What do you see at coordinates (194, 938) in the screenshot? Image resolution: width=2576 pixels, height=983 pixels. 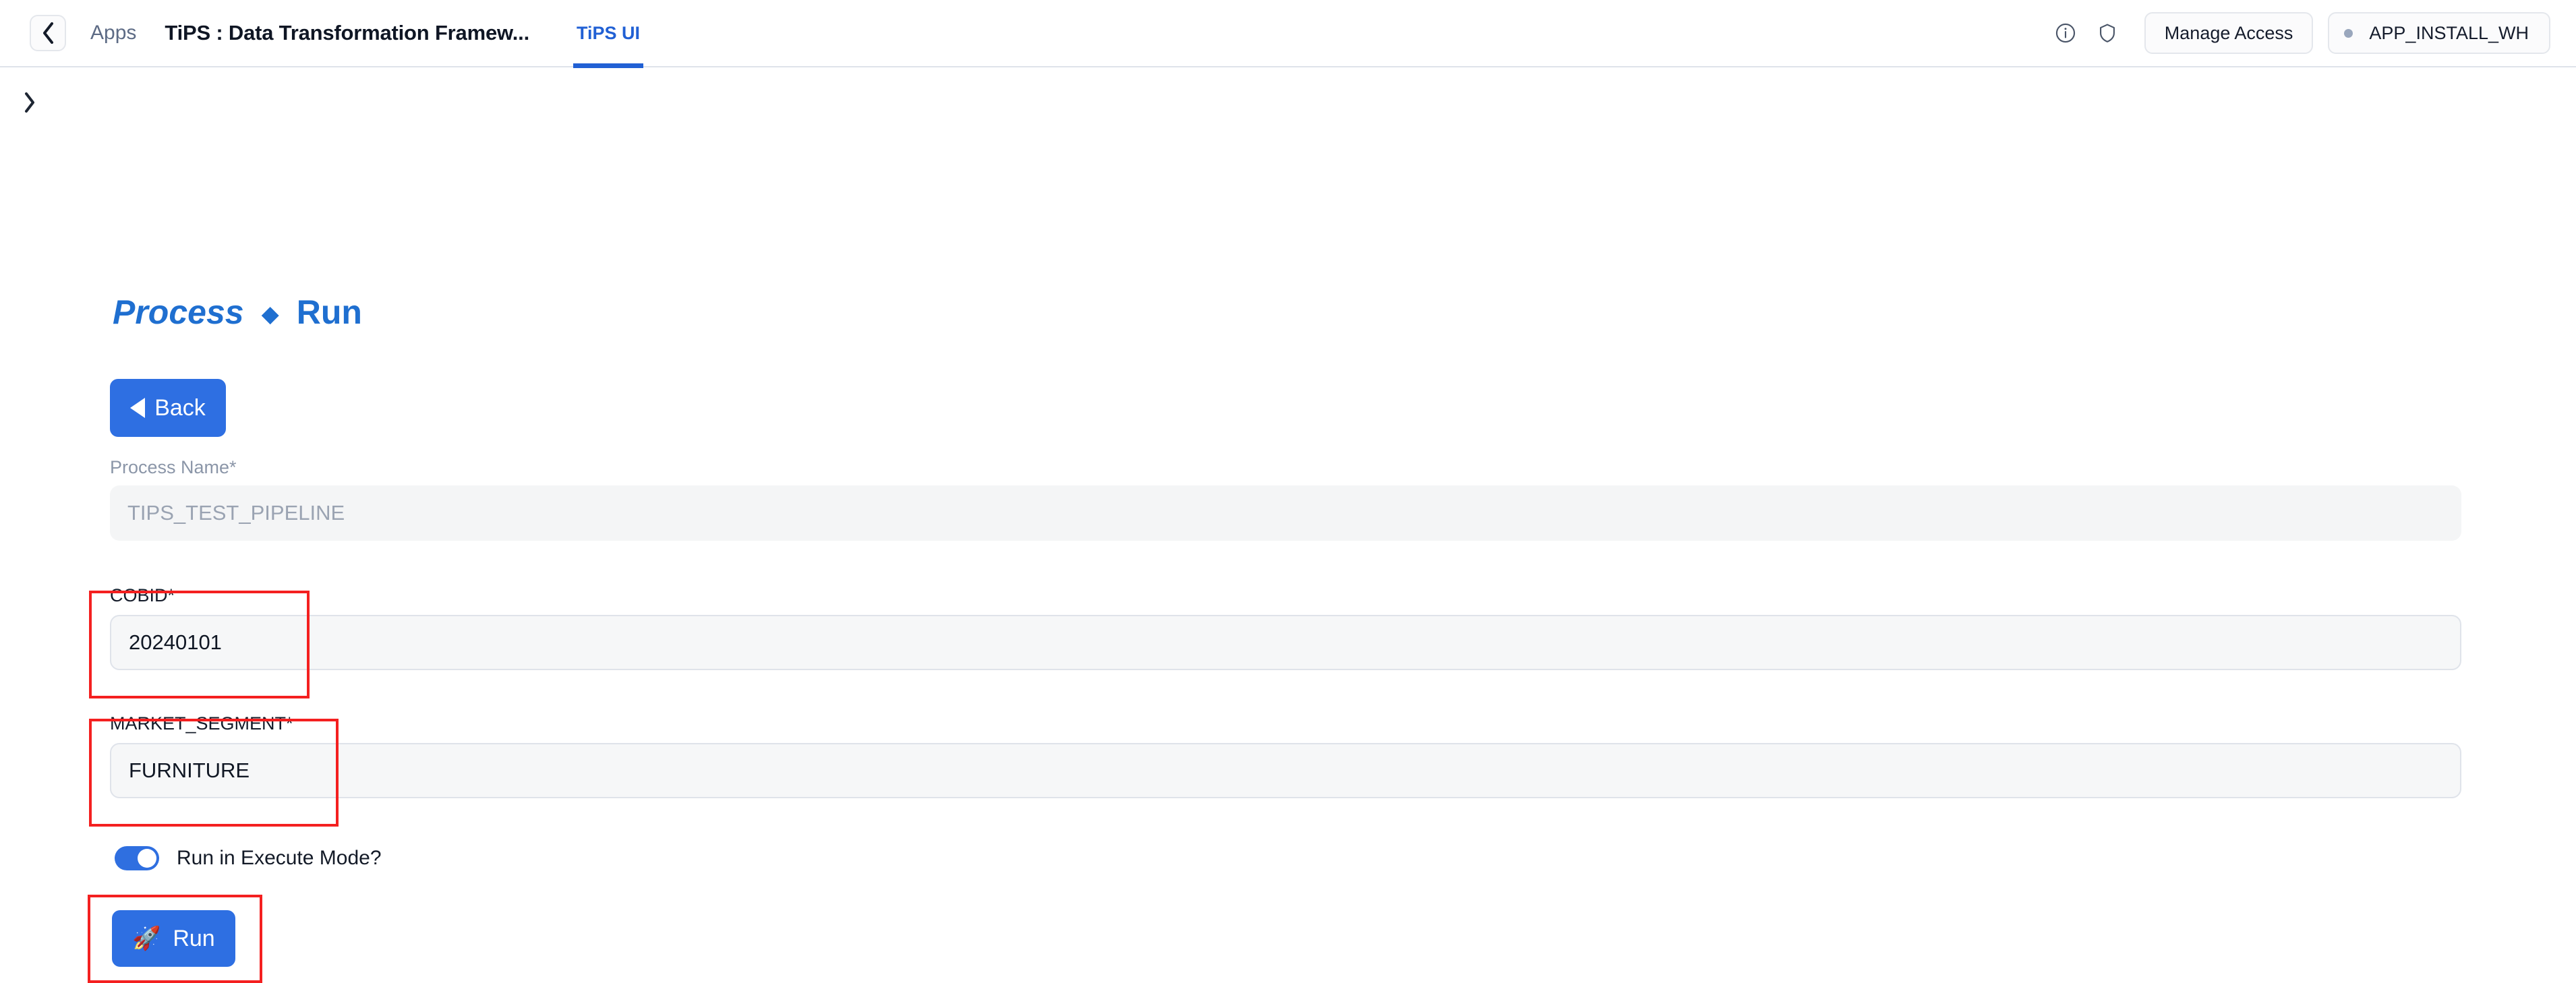 I see `run-button-label: Run` at bounding box center [194, 938].